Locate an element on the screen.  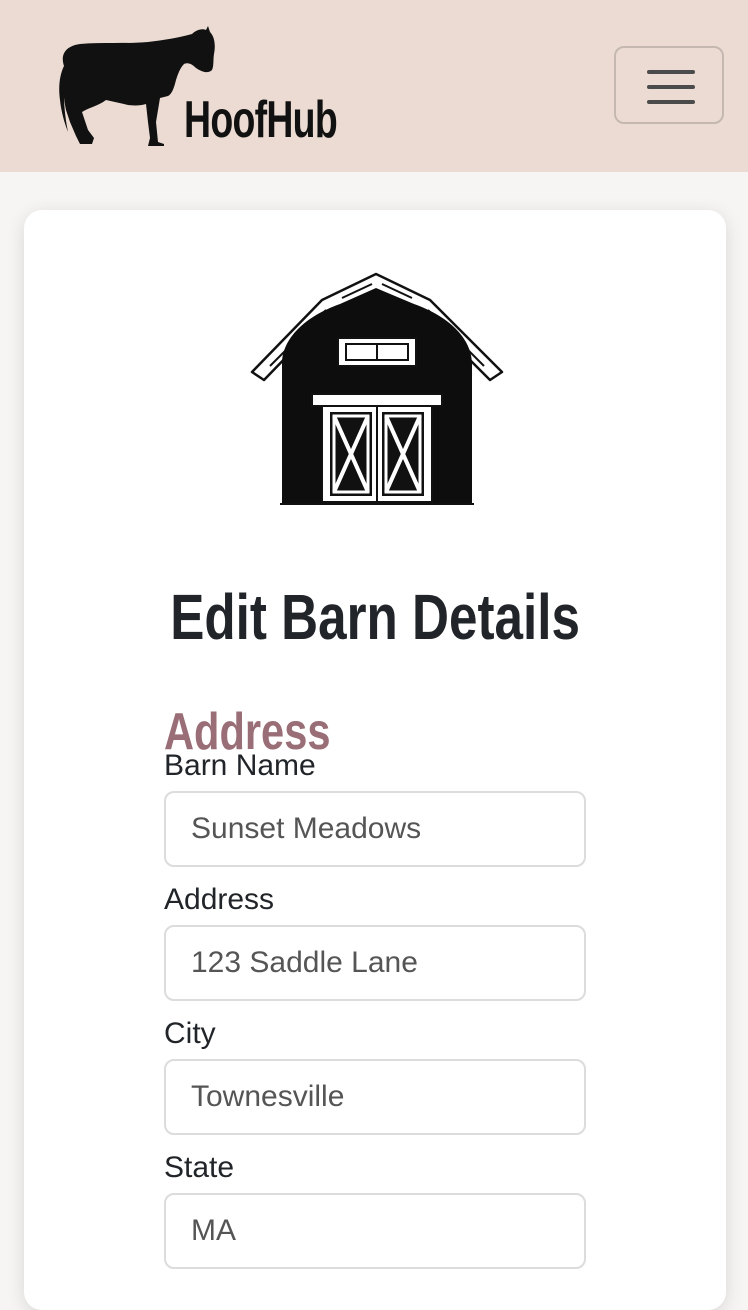
page-title-text: Edit Barn Details is located at coordinates (375, 616).